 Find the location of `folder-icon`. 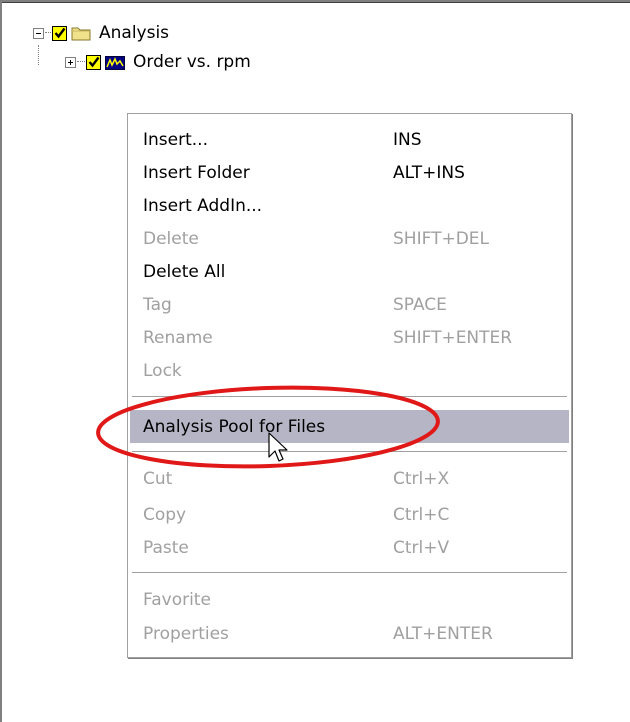

folder-icon is located at coordinates (81, 33).